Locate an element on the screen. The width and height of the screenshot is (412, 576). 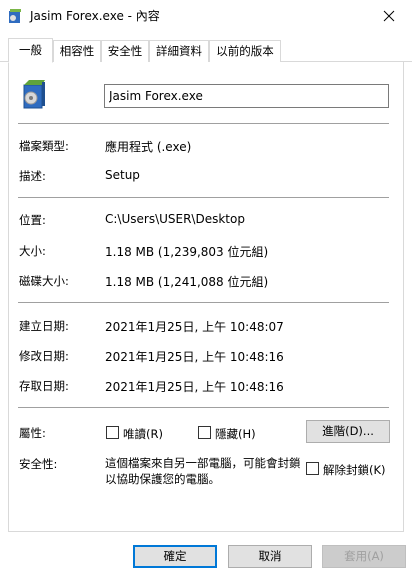
created-value: 2021年1月25日, 上午 10:48:07 is located at coordinates (194, 327).